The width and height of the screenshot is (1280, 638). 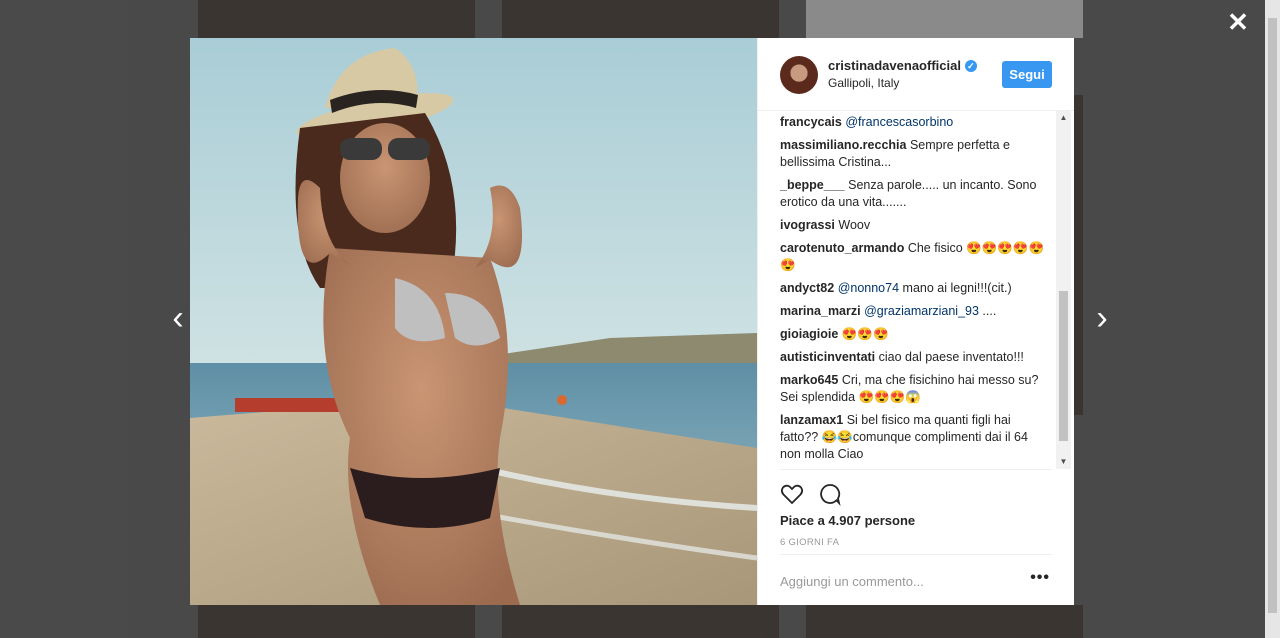 What do you see at coordinates (1272, 315) in the screenshot?
I see `page-scrollbar-thumb` at bounding box center [1272, 315].